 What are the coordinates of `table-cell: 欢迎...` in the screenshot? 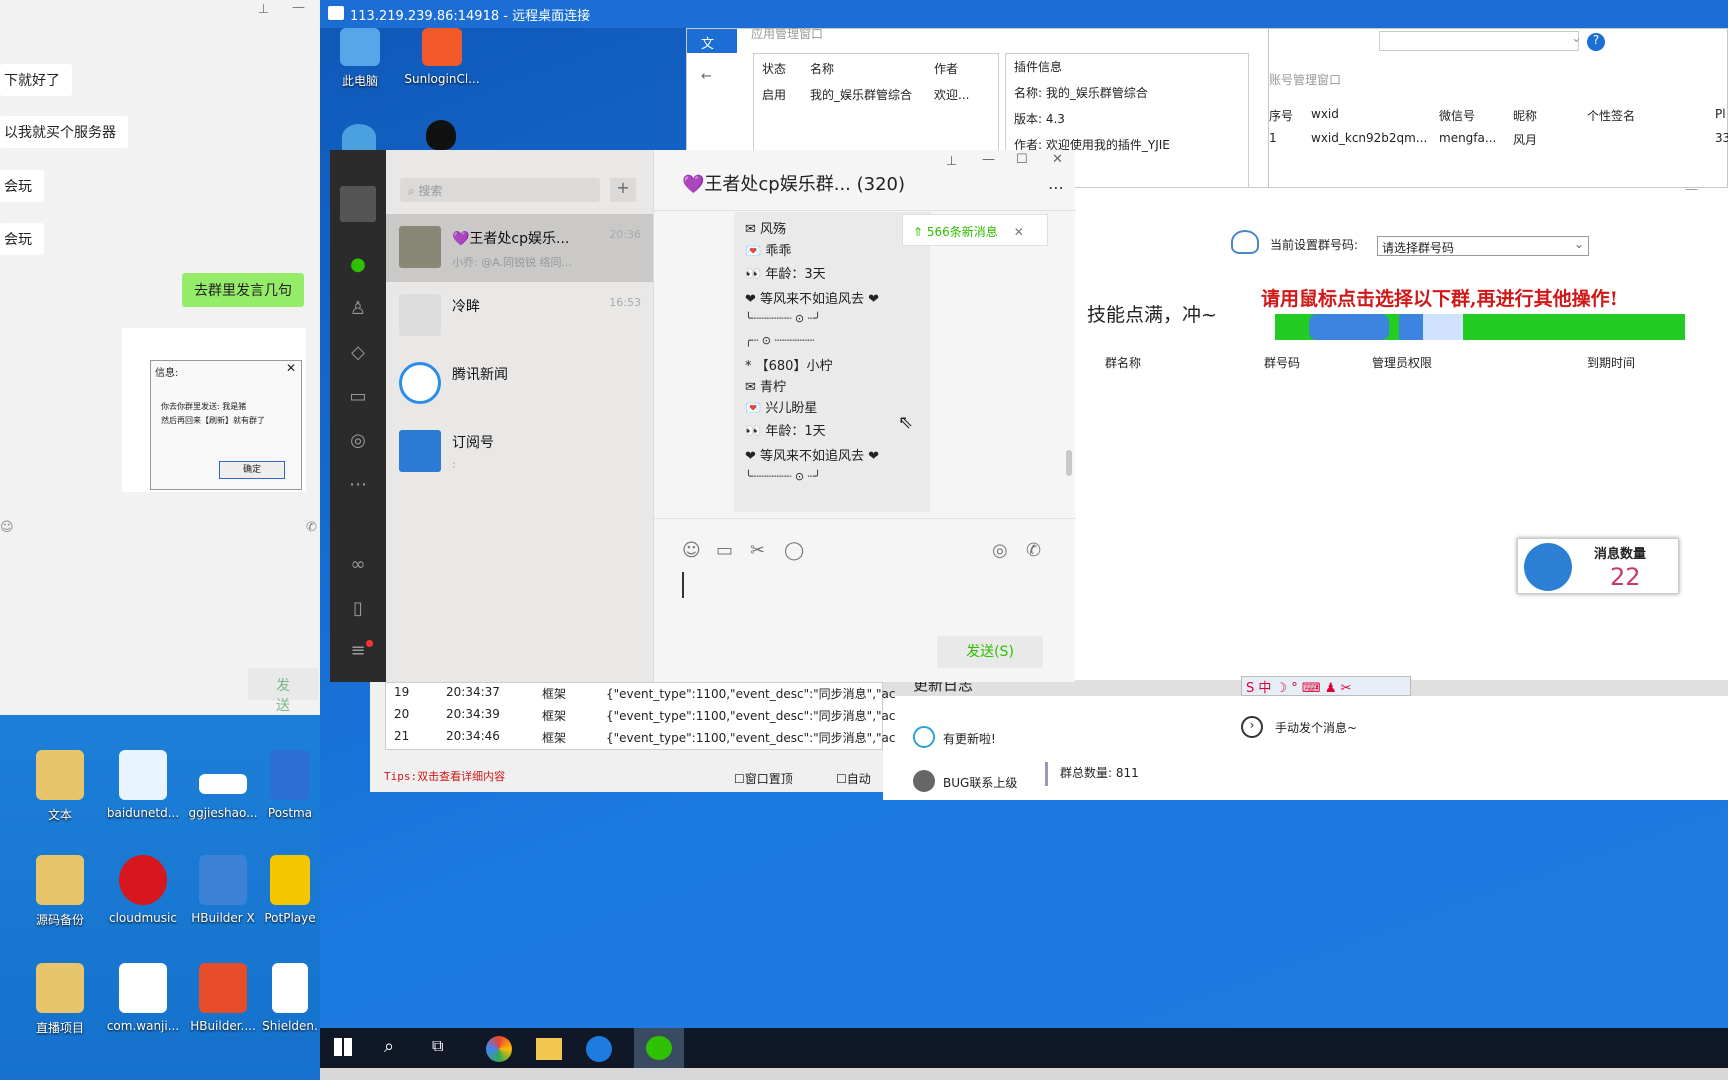 It's located at (951, 94).